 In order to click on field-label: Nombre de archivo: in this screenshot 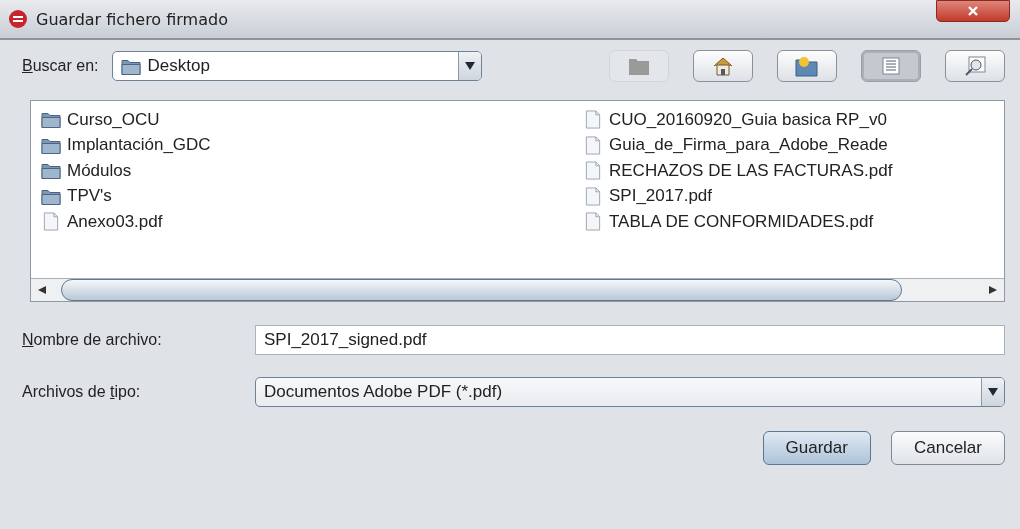, I will do `click(92, 339)`.